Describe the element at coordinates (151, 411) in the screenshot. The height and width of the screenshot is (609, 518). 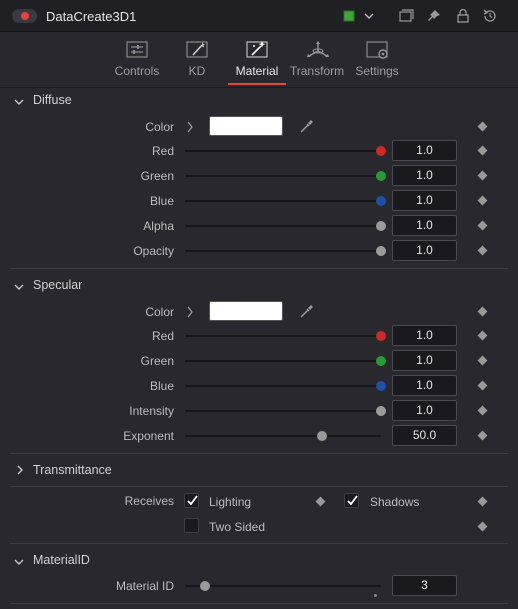
I see `param-label: Intensity` at that location.